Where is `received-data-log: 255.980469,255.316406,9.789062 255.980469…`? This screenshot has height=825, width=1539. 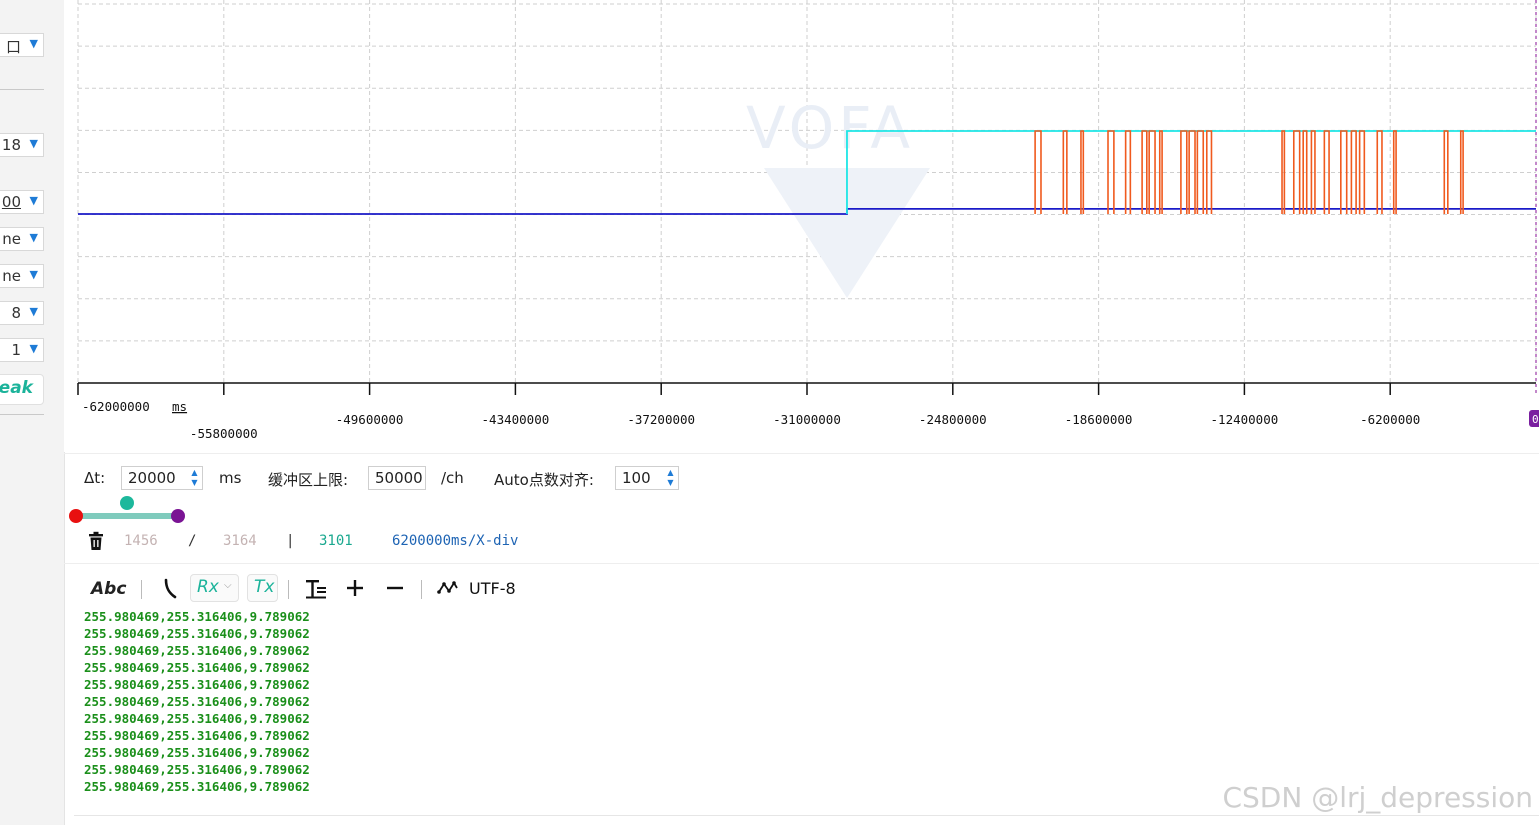 received-data-log: 255.980469,255.316406,9.789062 255.980469… is located at coordinates (197, 701).